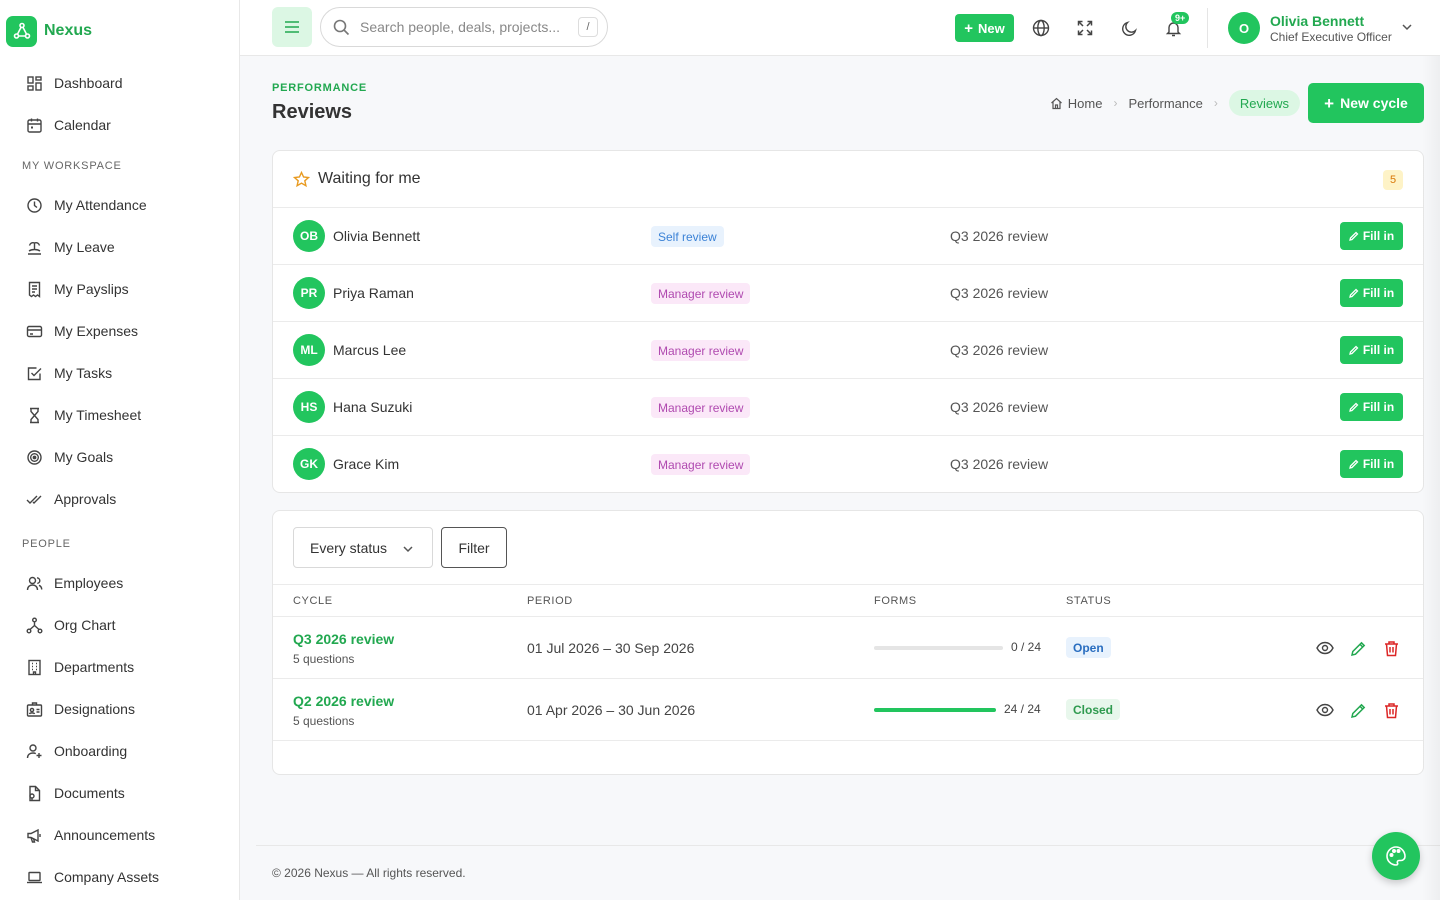 The height and width of the screenshot is (900, 1440). What do you see at coordinates (119, 31) in the screenshot?
I see `brand: Nexus` at bounding box center [119, 31].